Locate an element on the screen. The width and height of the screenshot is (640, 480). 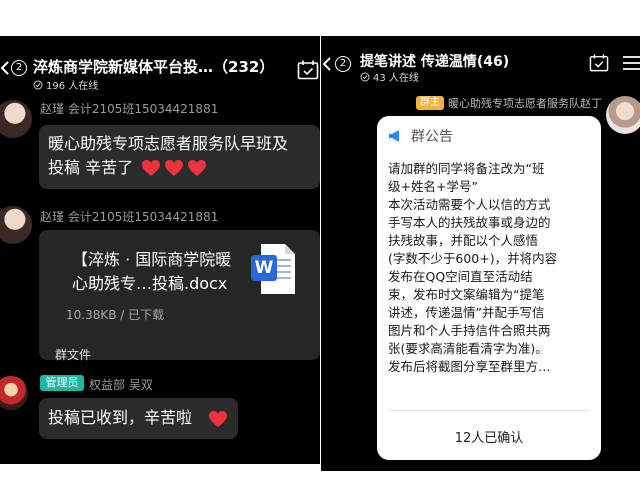
chat-title: 淬炼商学院新媒体平台投…（232） is located at coordinates (154, 67).